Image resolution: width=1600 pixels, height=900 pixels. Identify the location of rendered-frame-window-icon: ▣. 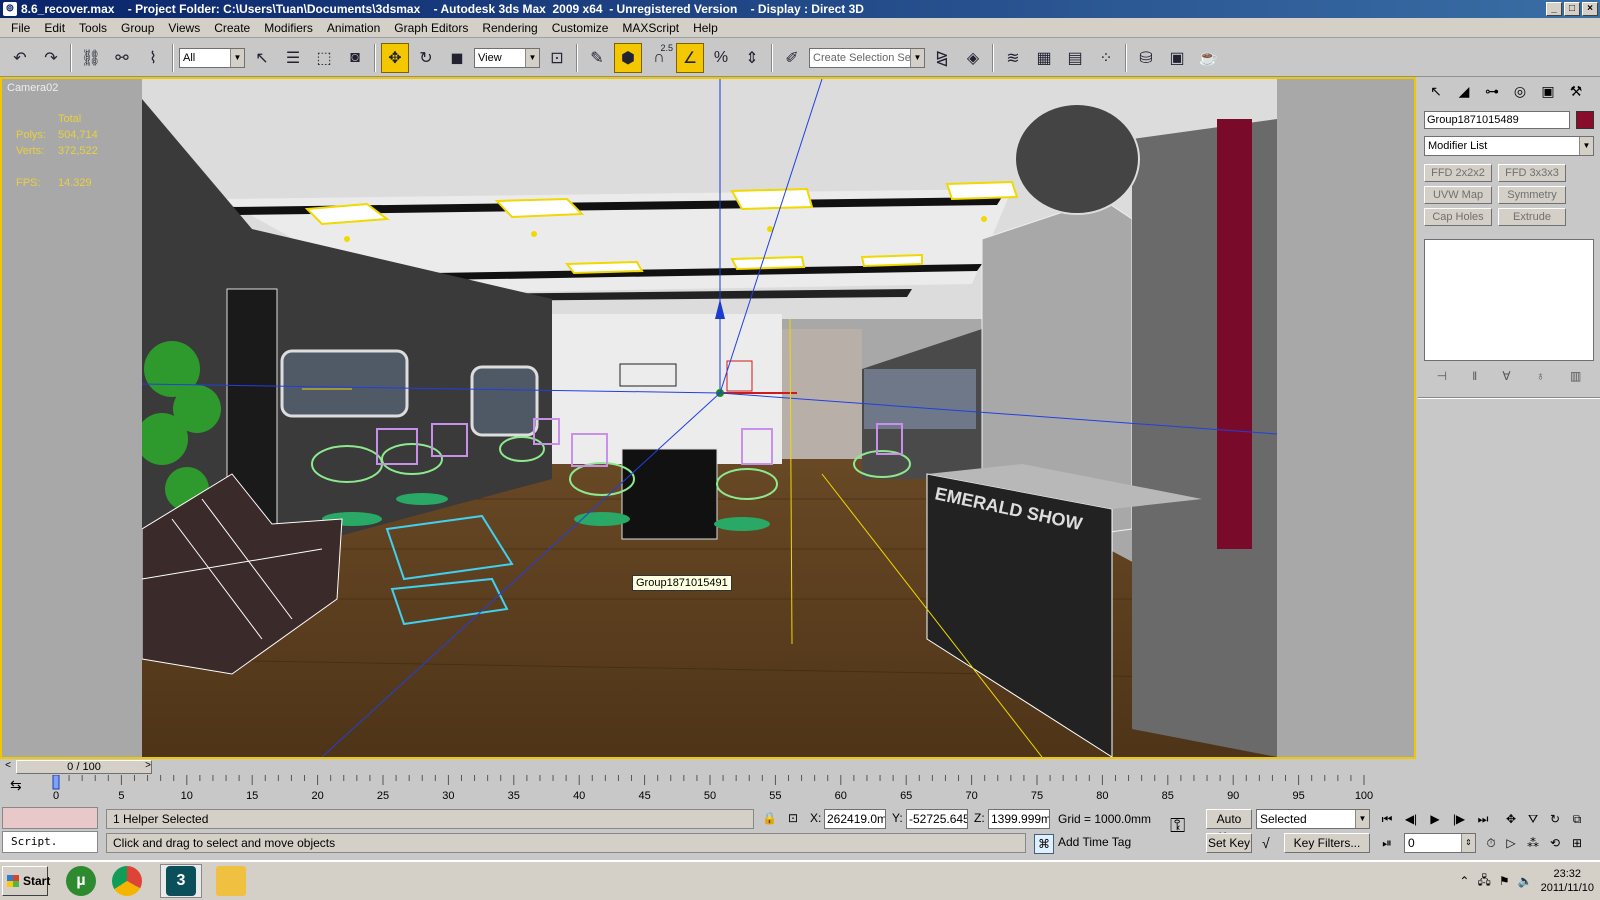
(1177, 58).